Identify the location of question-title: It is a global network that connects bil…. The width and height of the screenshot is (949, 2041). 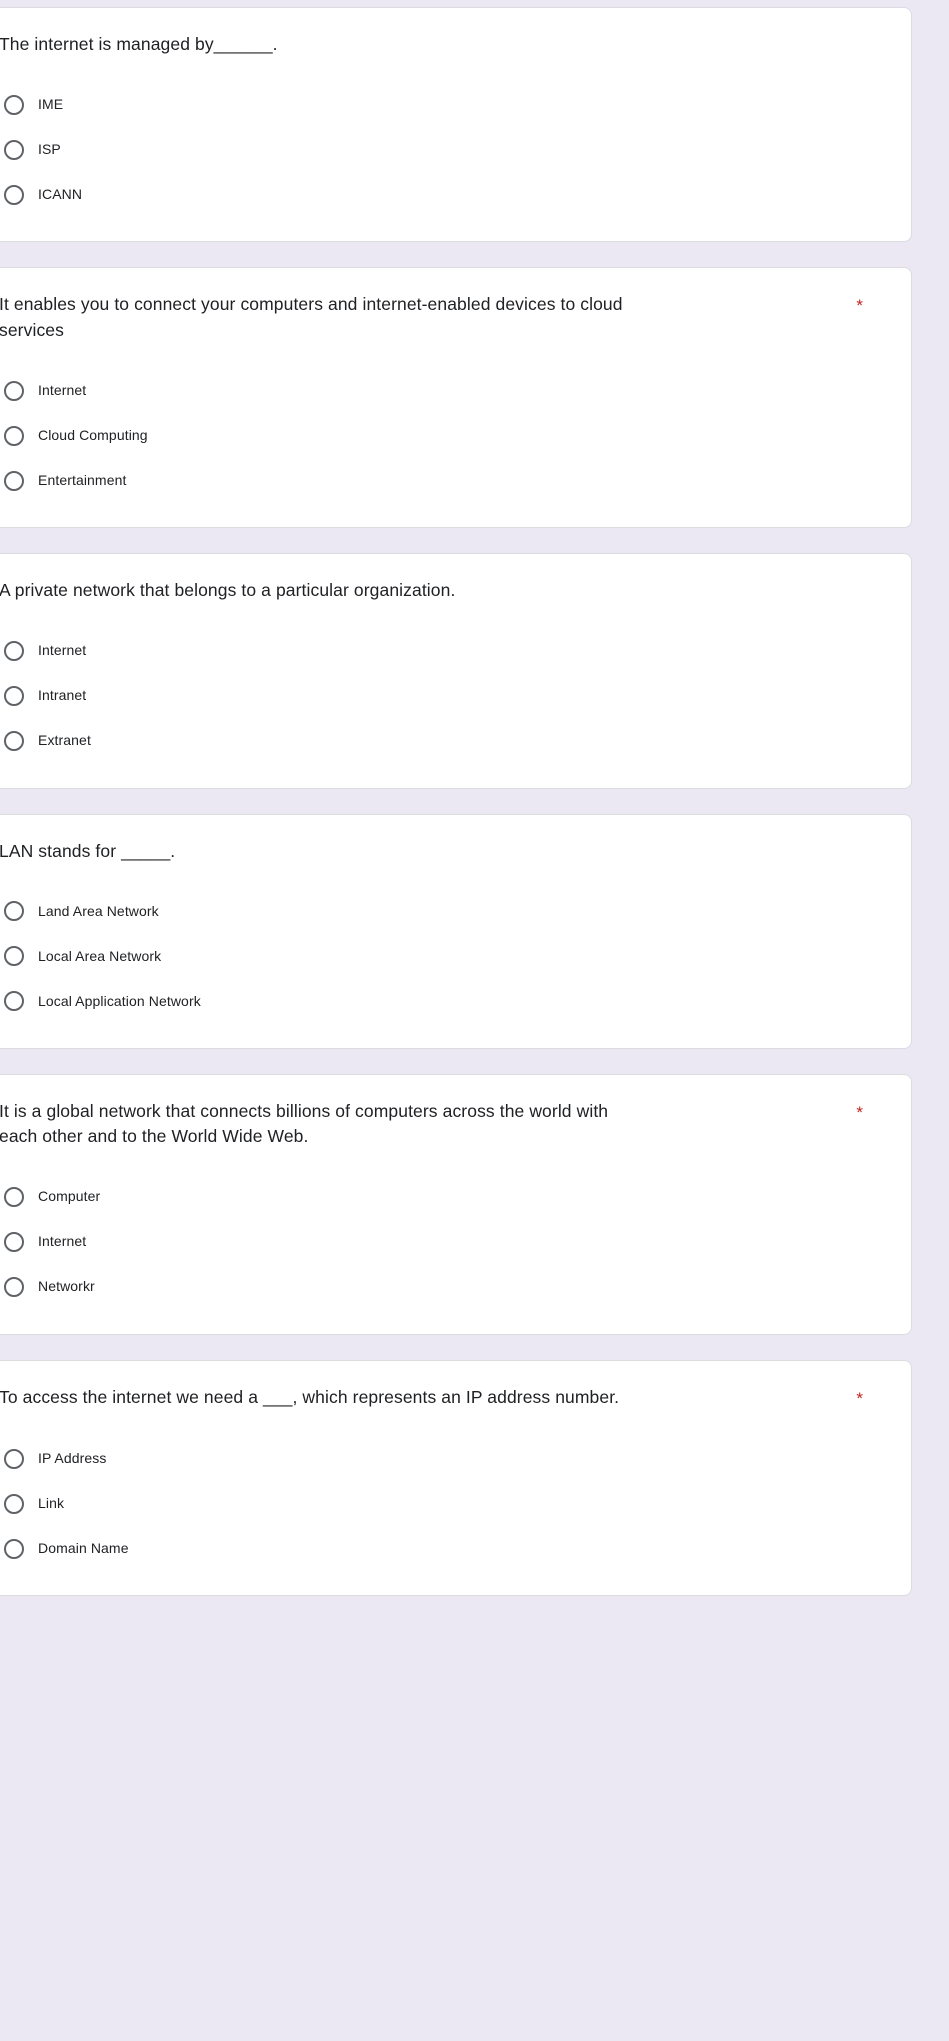
(307, 1123).